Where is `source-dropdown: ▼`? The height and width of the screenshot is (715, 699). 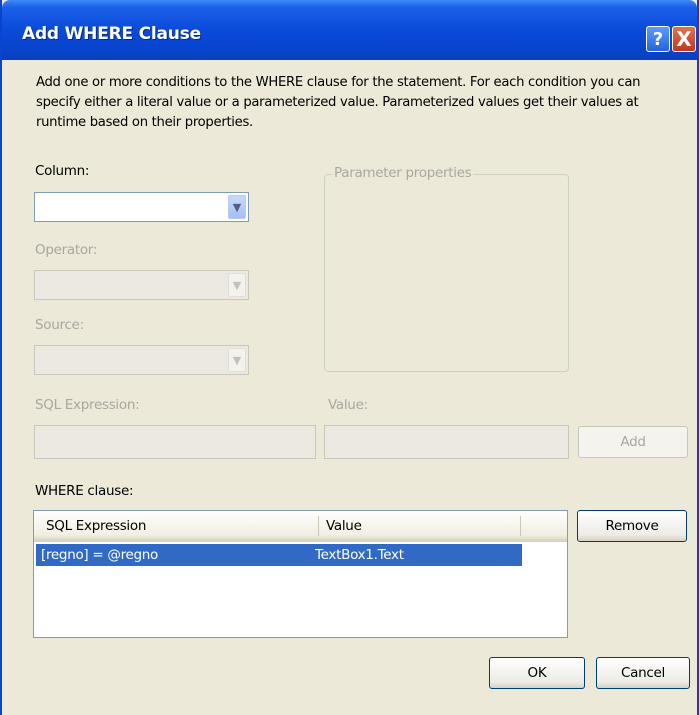
source-dropdown: ▼ is located at coordinates (141, 360).